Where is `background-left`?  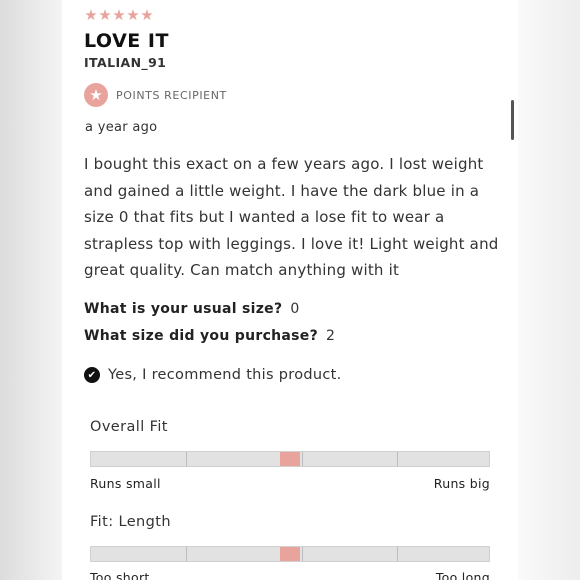 background-left is located at coordinates (31, 290).